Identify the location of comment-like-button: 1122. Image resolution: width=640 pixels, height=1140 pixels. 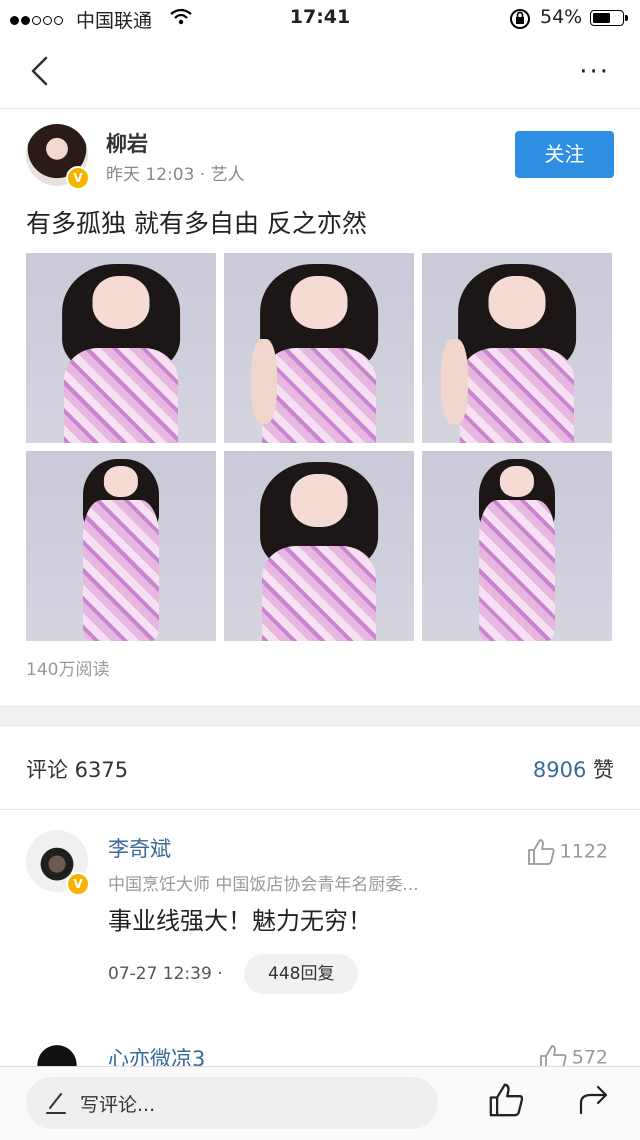
(567, 852).